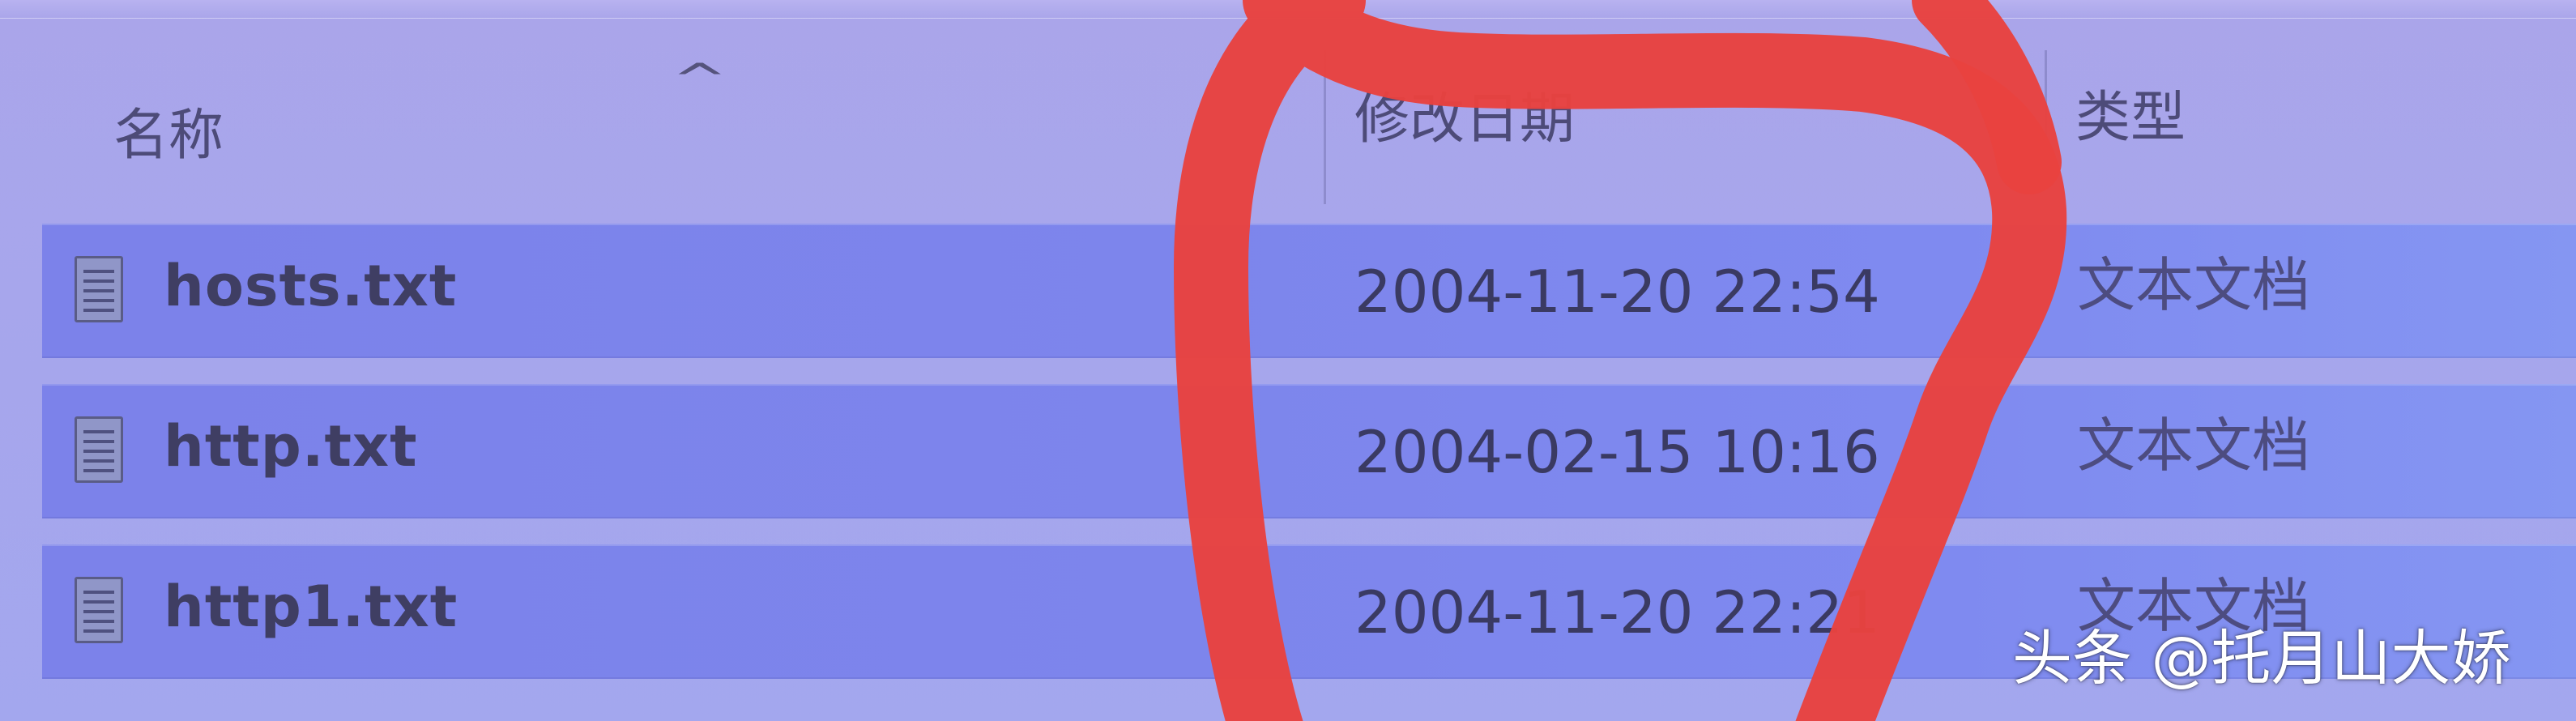 This screenshot has height=721, width=2576. I want to click on file-name: http.txt, so click(291, 446).